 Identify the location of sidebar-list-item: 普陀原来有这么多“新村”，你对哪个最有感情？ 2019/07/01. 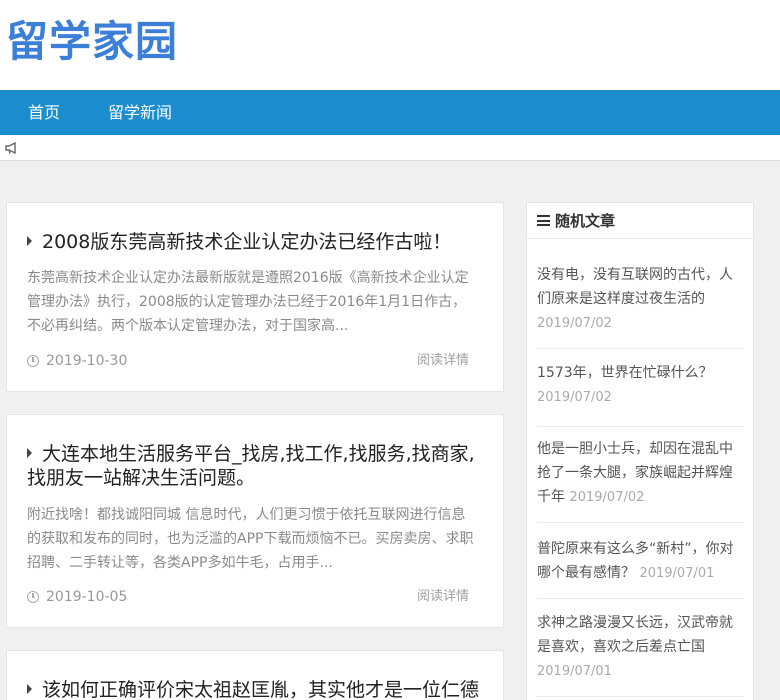
(640, 568).